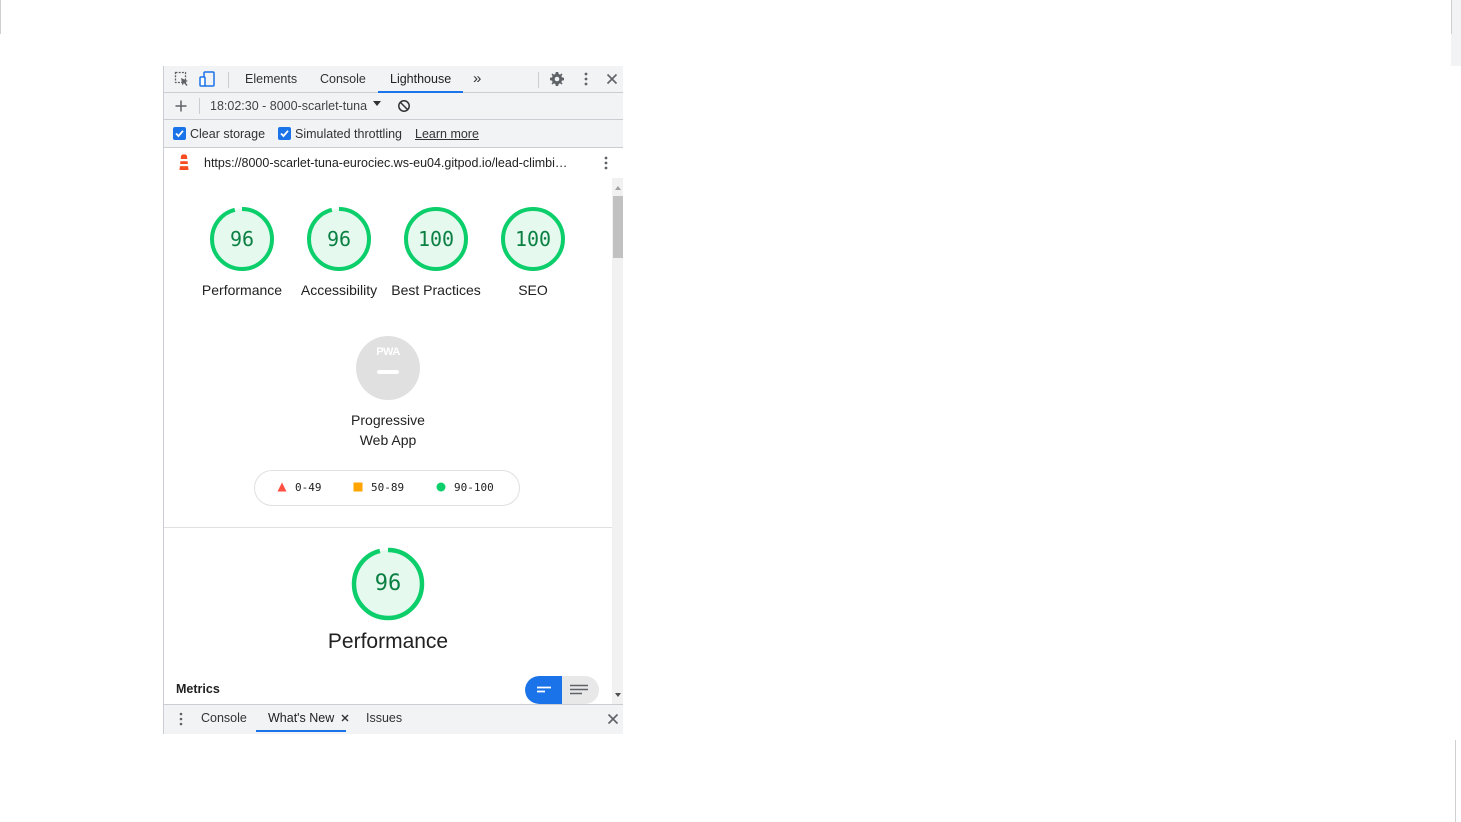 The image size is (1461, 822). What do you see at coordinates (339, 290) in the screenshot?
I see `score-label: Accessibility` at bounding box center [339, 290].